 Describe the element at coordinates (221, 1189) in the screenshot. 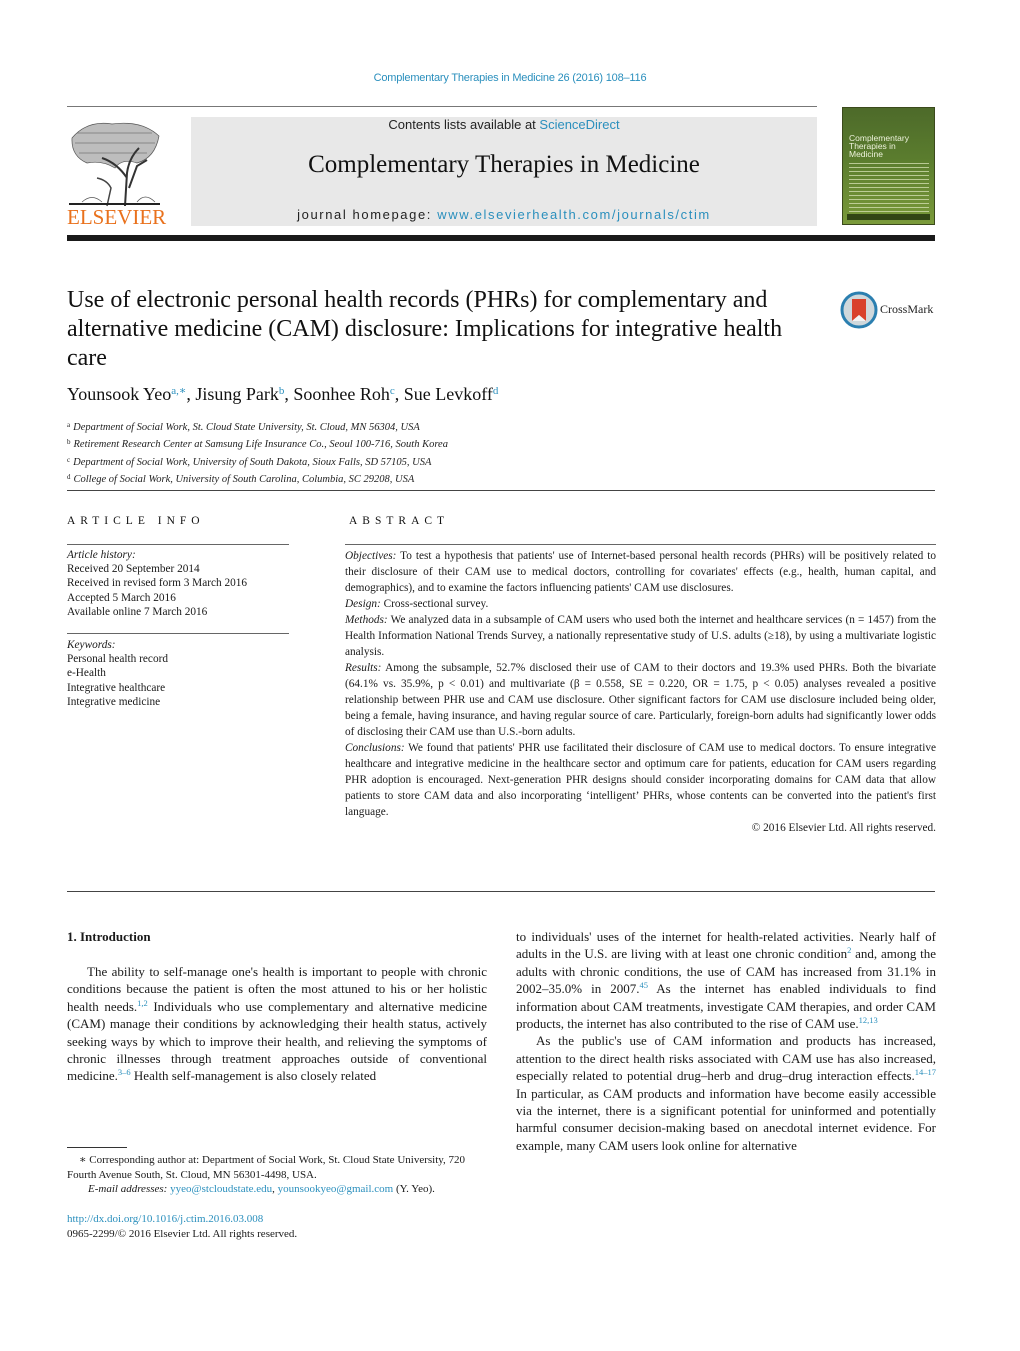

I see `email-link: yyeo@stcloudstate.edu` at that location.